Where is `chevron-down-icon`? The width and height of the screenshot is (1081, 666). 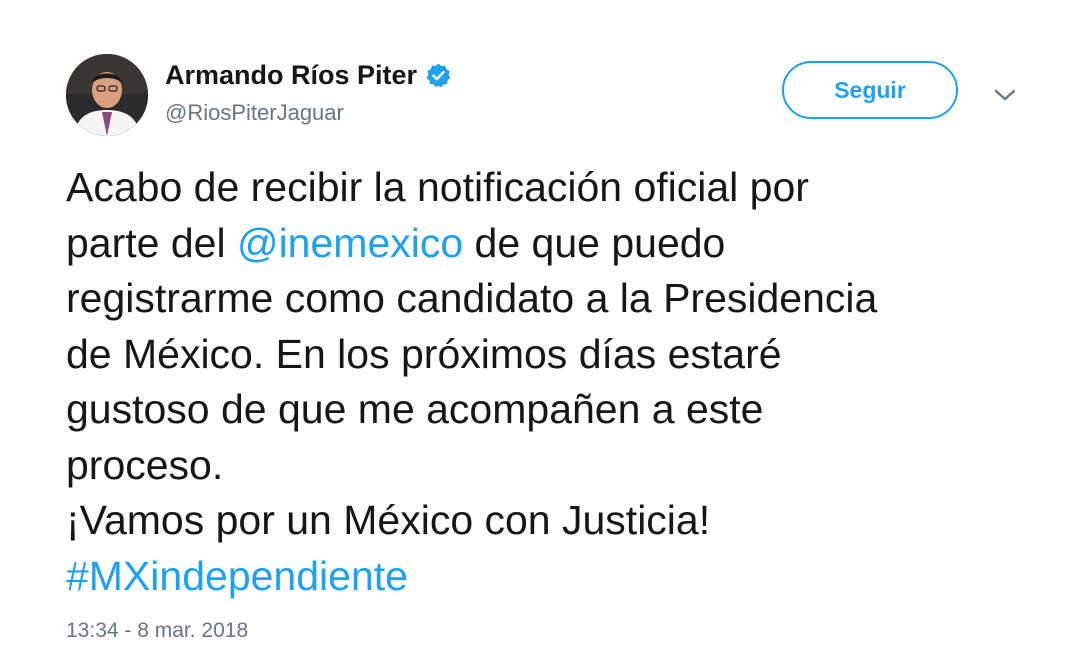
chevron-down-icon is located at coordinates (1005, 95).